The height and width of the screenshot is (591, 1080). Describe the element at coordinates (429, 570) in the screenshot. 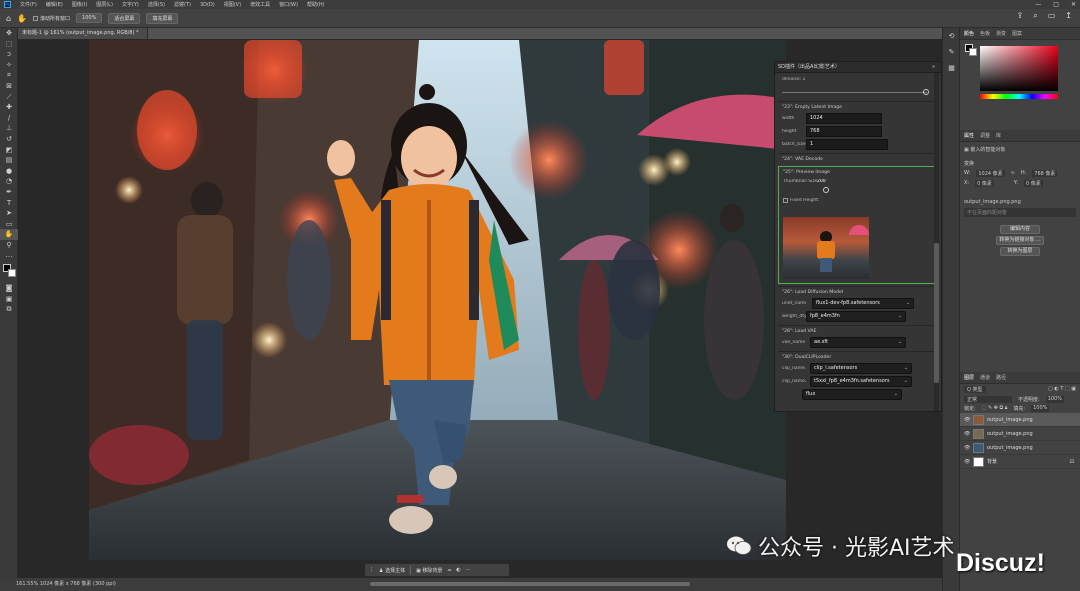

I see `remove-bg-button: ▣ 移除背景` at that location.